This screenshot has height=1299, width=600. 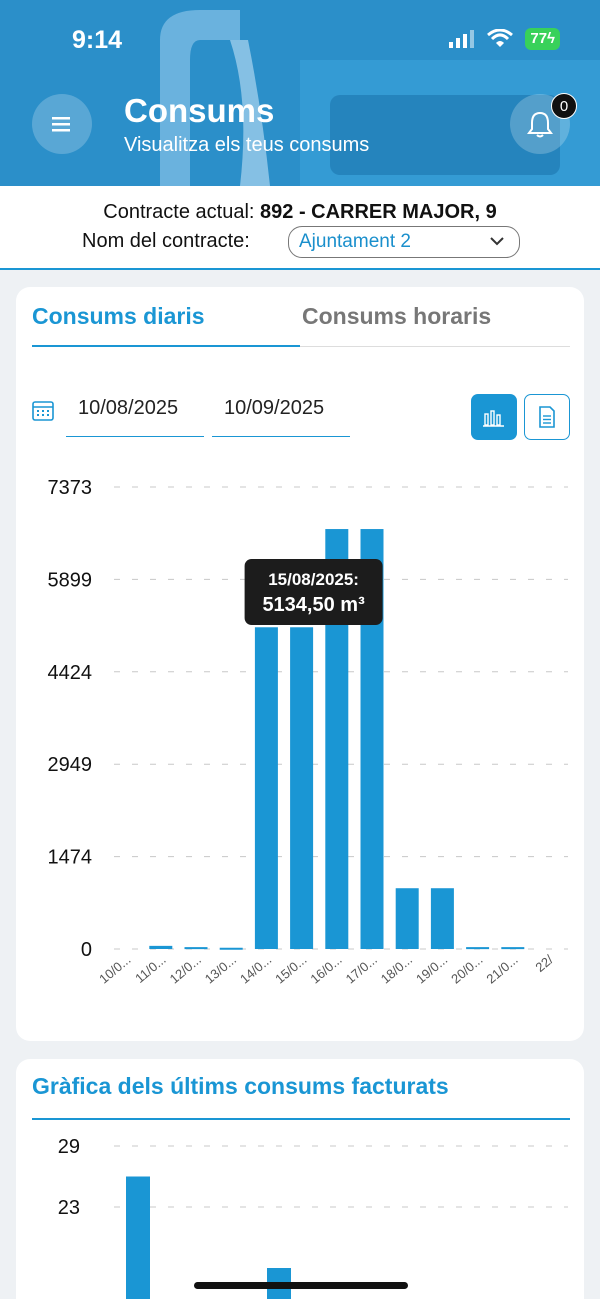 I want to click on y-tick-label: 1474, so click(x=70, y=858).